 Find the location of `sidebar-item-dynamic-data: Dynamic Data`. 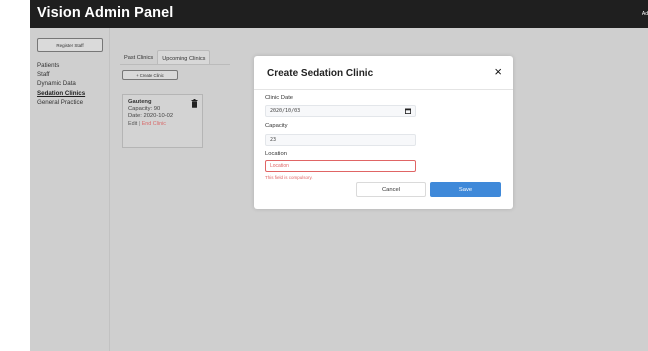

sidebar-item-dynamic-data: Dynamic Data is located at coordinates (61, 83).